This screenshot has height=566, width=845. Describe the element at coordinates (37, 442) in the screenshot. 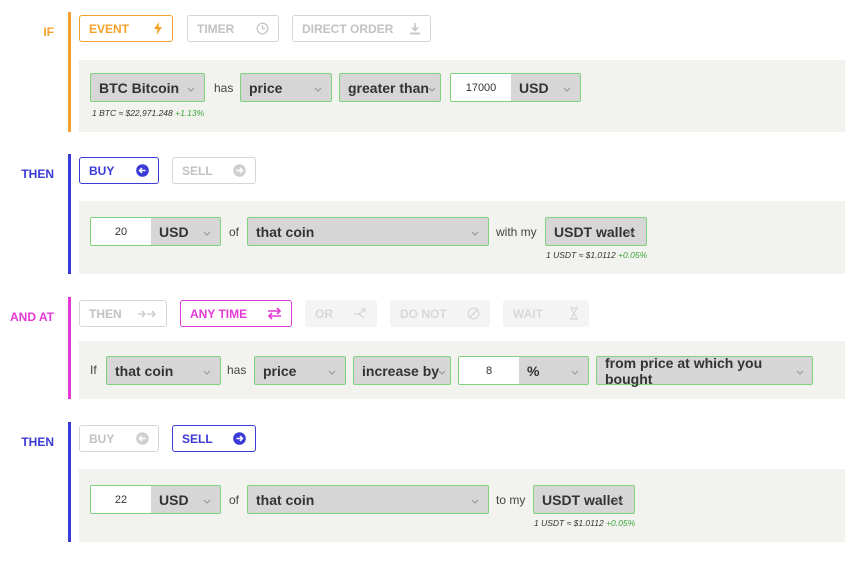

I see `then-label-2: THEN` at that location.